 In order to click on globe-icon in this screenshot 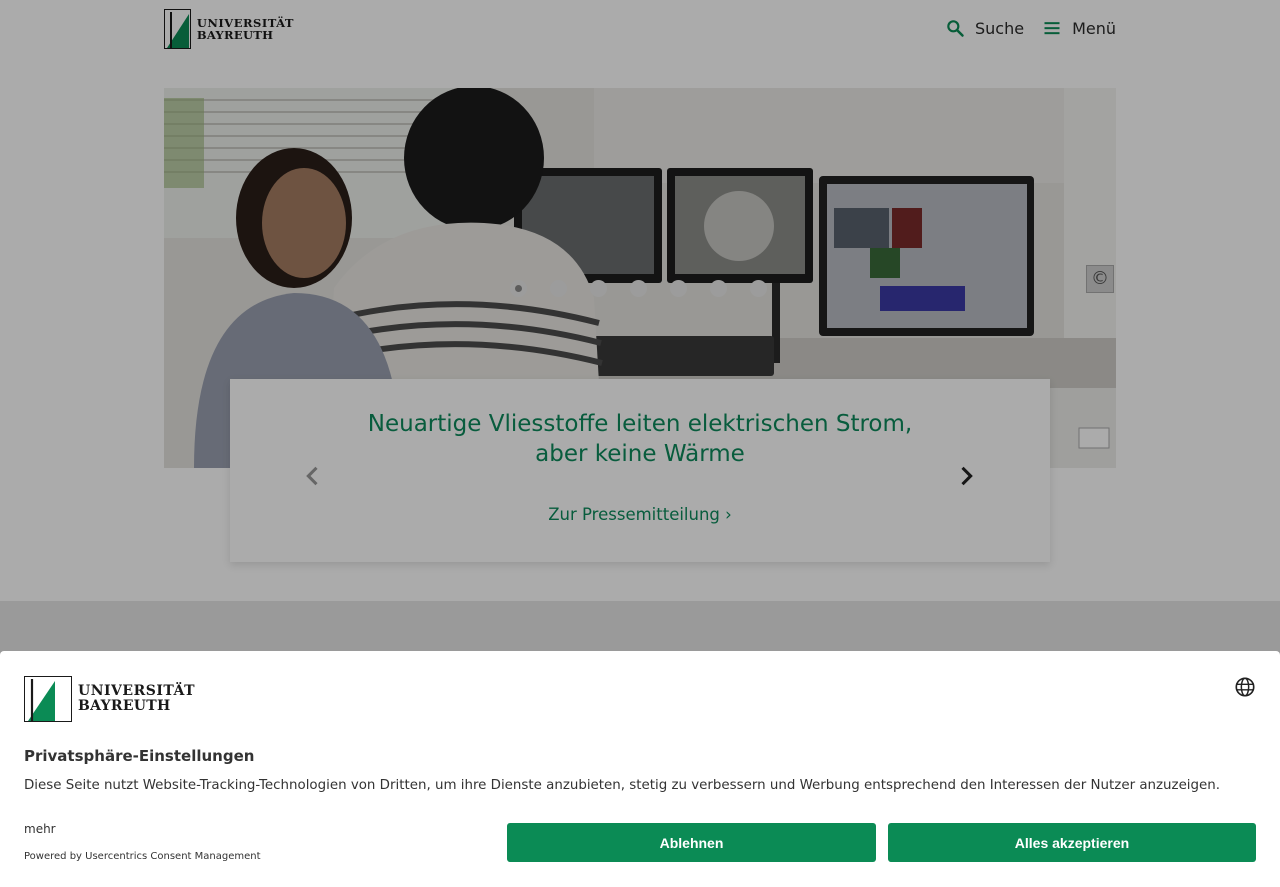, I will do `click(1245, 687)`.